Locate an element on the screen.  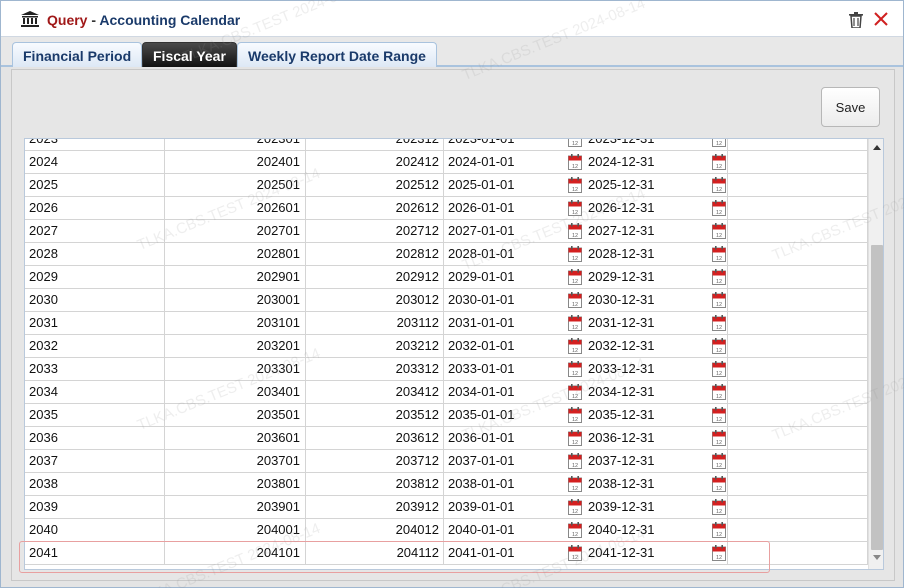
table-row: 2024 202401 202412 2024-01-01 12 2024-12-31 12 is located at coordinates (446, 162).